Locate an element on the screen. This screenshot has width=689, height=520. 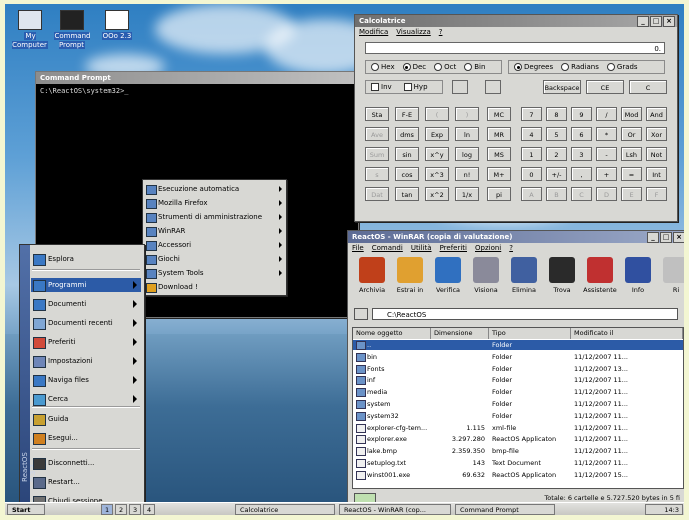
desktop-icon-ooo: OOo 2.3 is located at coordinates (117, 25).